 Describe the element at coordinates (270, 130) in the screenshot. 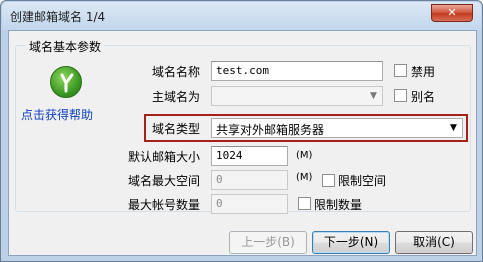

I see `domain-type-value: 共享对外邮箱服务器` at that location.